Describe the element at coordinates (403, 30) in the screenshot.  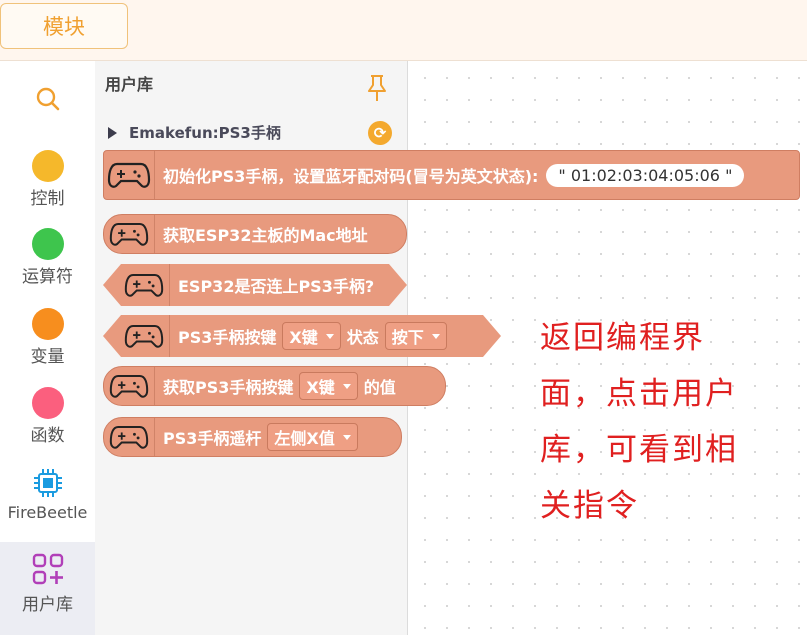
I see `top-bar: 模块` at that location.